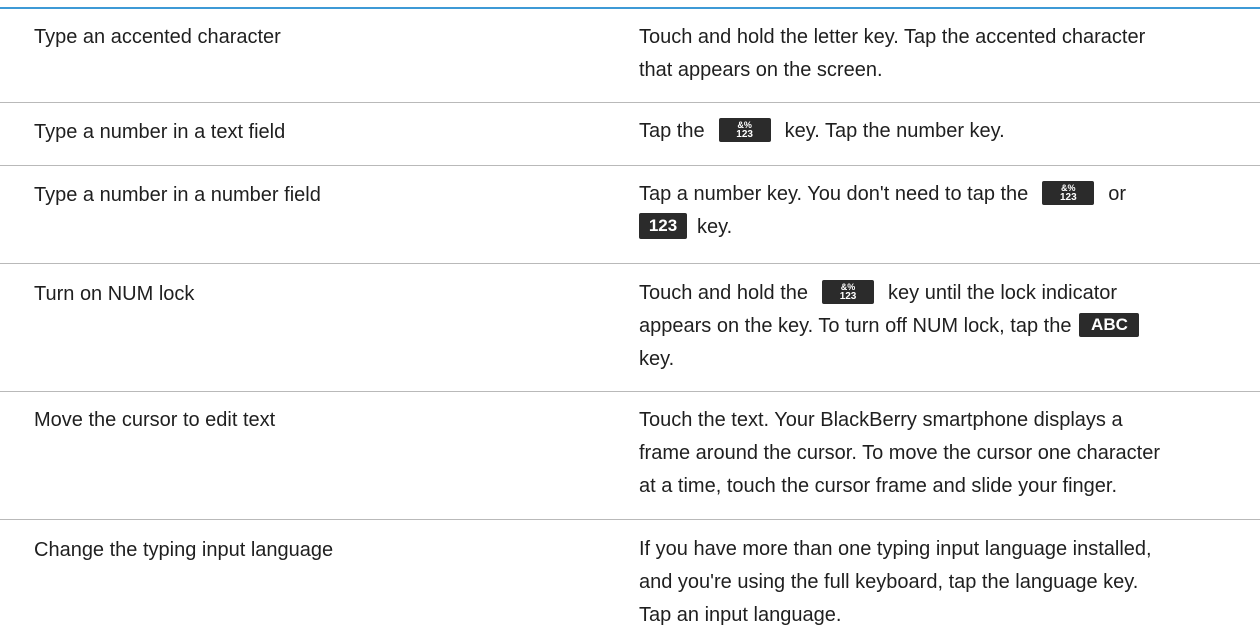  Describe the element at coordinates (160, 132) in the screenshot. I see `action-label: Type a number in a text field` at that location.